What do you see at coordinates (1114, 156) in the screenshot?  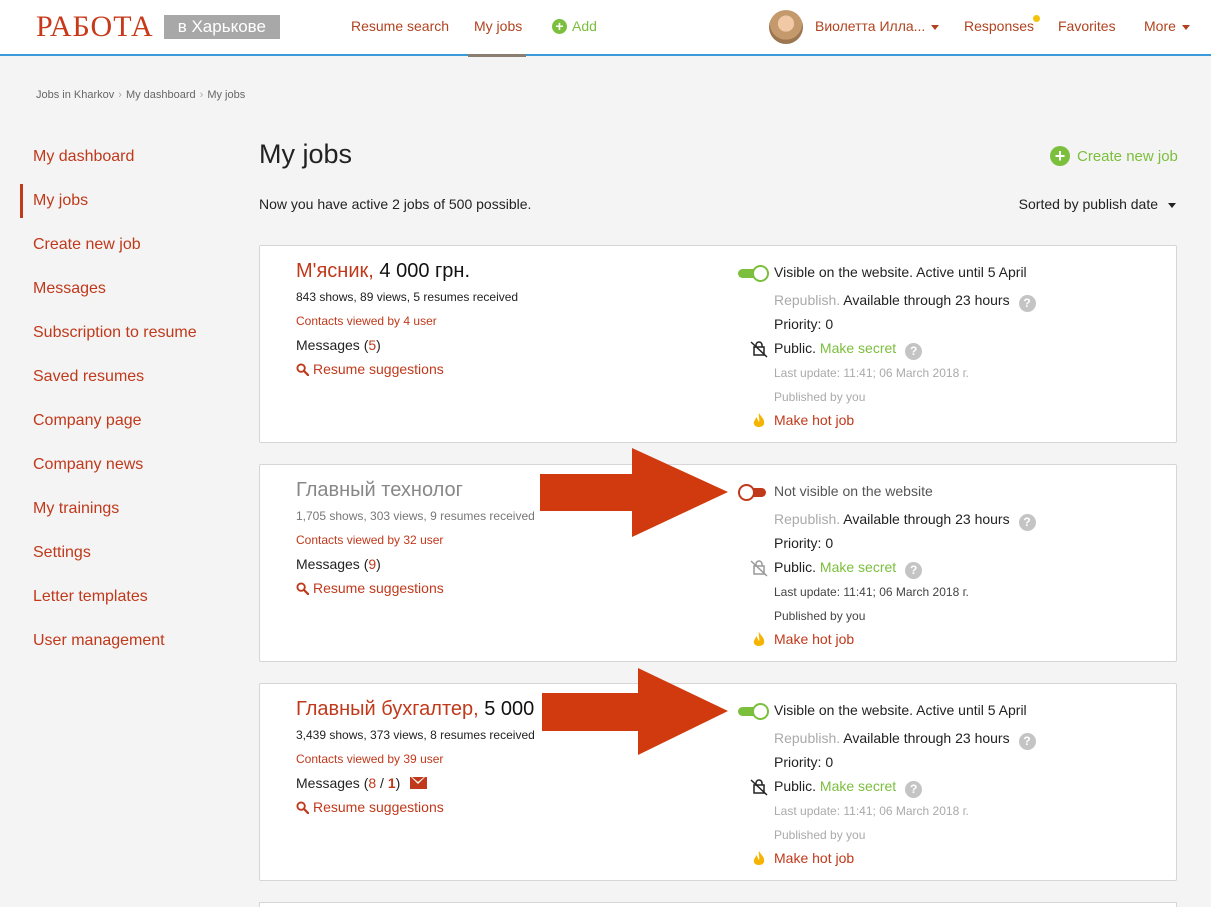 I see `create-new-job-button: + Create new job` at bounding box center [1114, 156].